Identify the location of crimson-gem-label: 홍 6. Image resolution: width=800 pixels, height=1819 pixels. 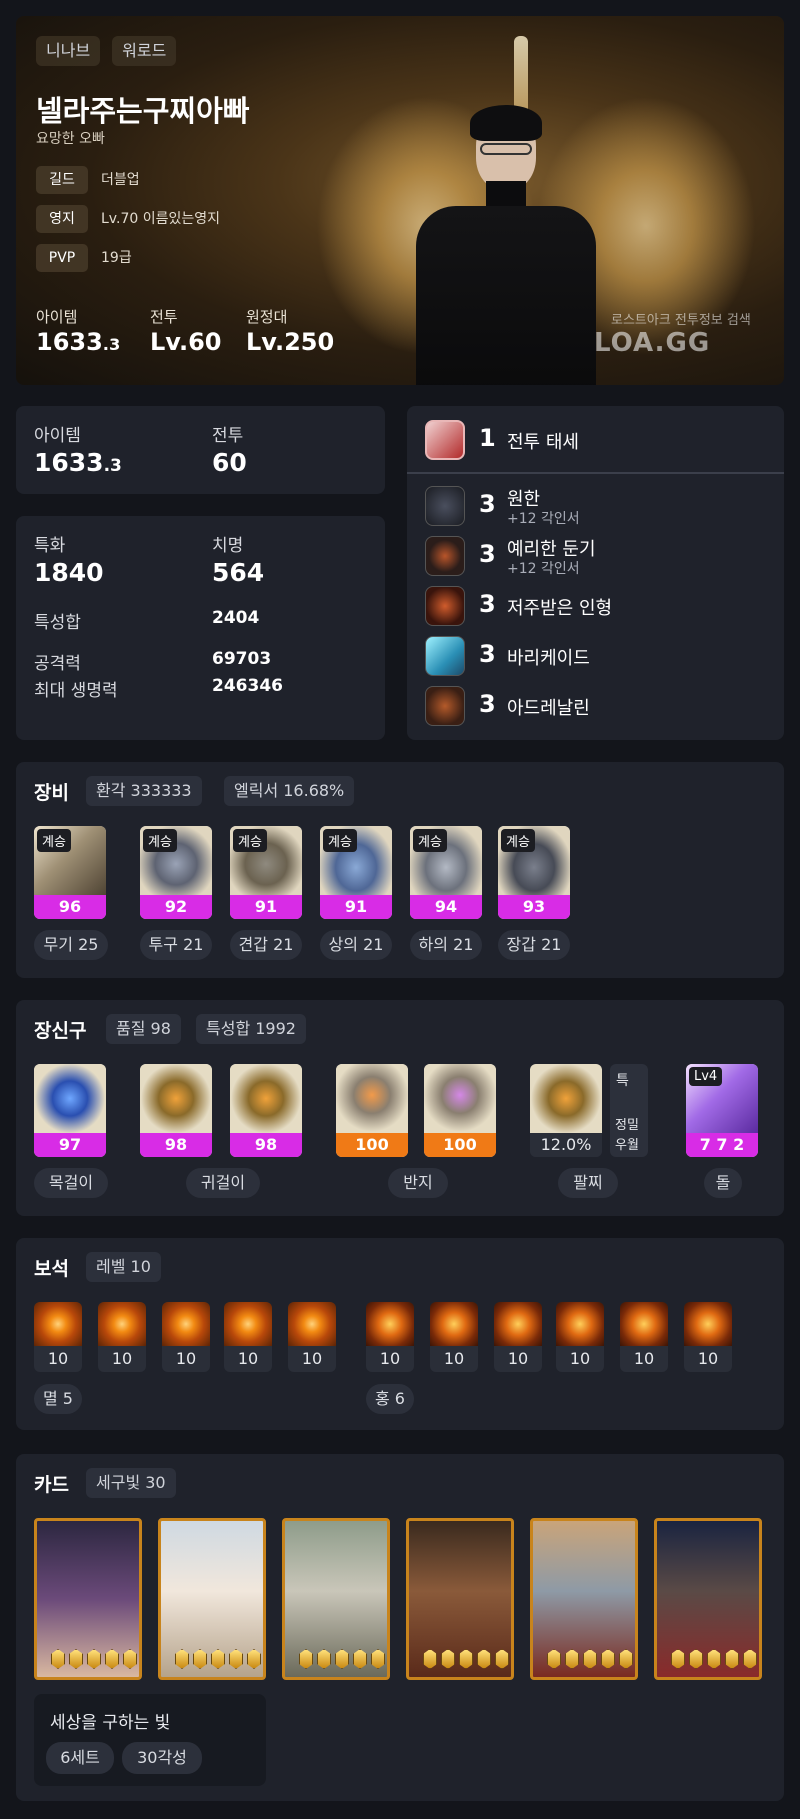
(390, 1399).